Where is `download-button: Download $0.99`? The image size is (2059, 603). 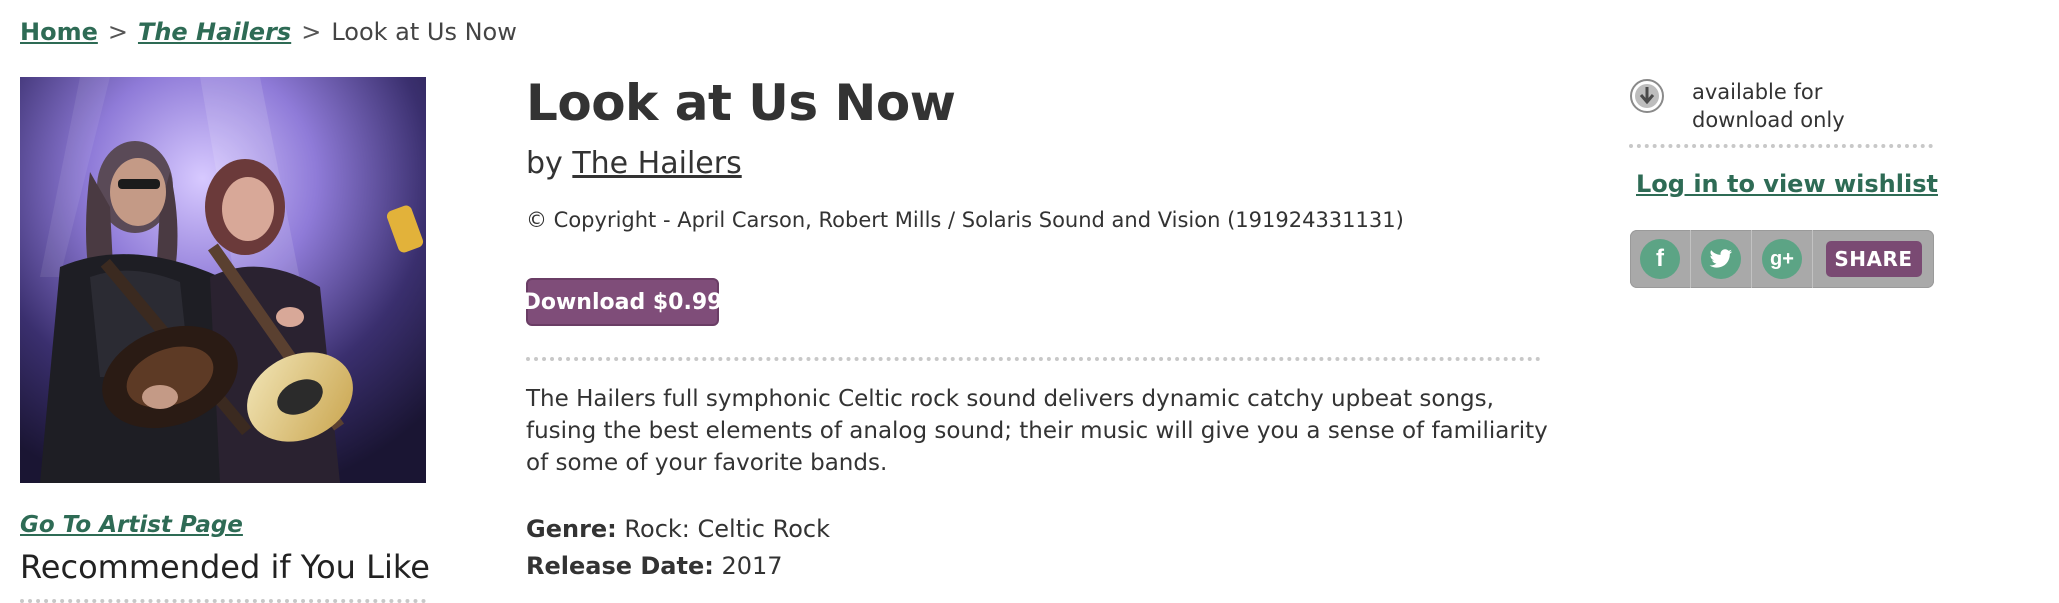 download-button: Download $0.99 is located at coordinates (622, 302).